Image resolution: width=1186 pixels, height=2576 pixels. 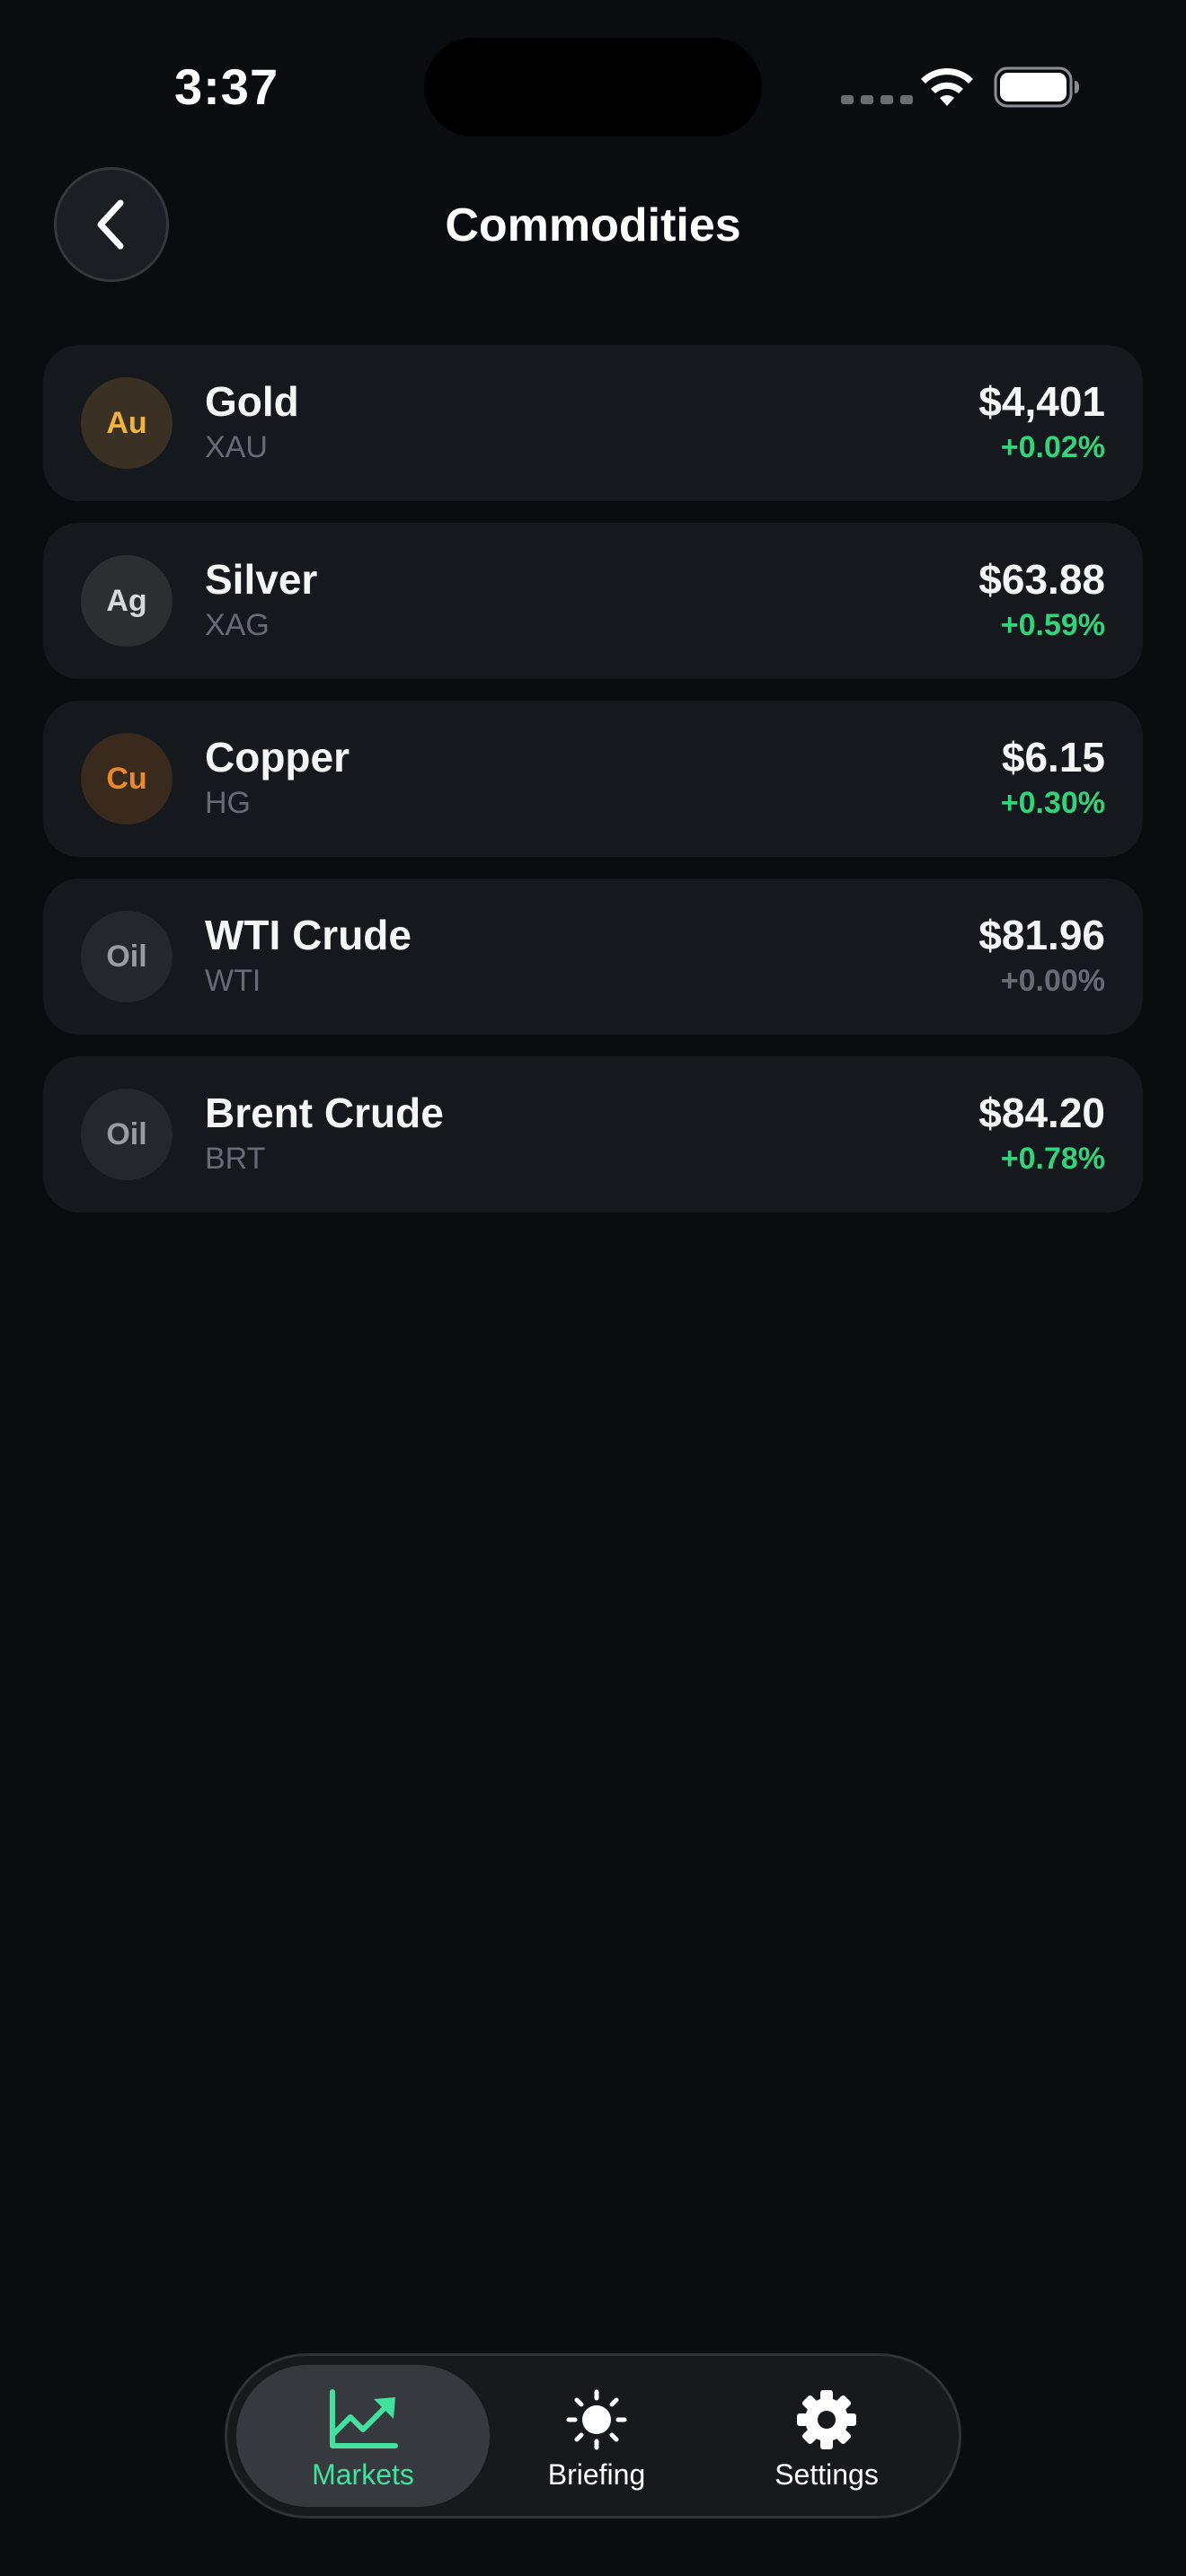 What do you see at coordinates (364, 2418) in the screenshot?
I see `chart-trending-up-icon` at bounding box center [364, 2418].